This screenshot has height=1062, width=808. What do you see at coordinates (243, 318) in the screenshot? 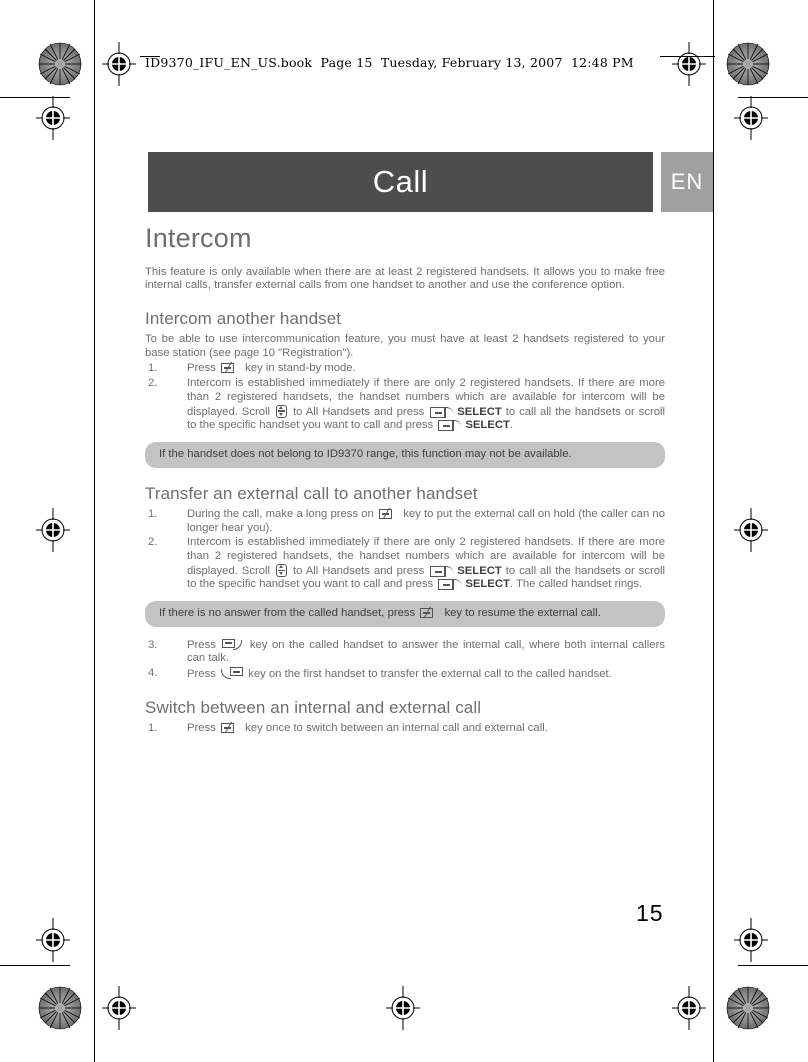
I see `subsection-heading-intercom-another-handset: Intercom another handset` at bounding box center [243, 318].